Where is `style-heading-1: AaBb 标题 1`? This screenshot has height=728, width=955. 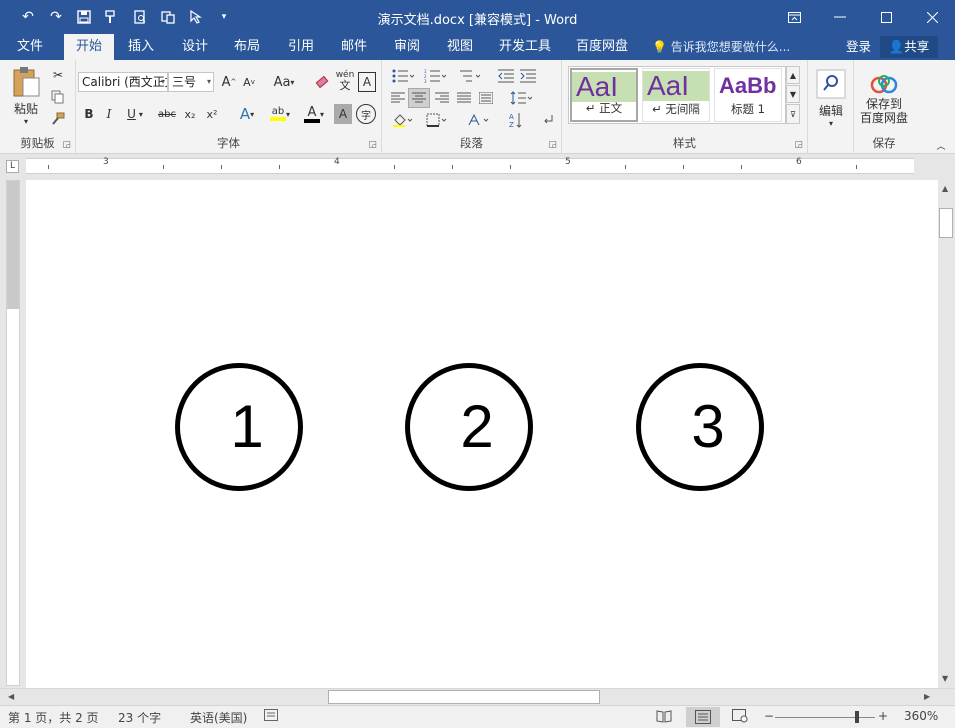
style-heading-1: AaBb 标题 1 is located at coordinates (748, 95).